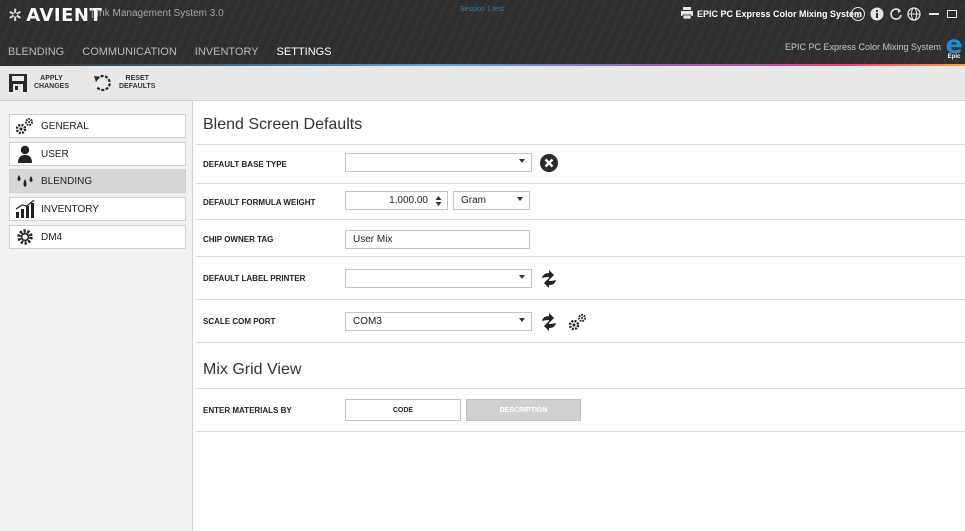 This screenshot has width=965, height=531. I want to click on default-formula-weight-row: DEFAULT FORMULA WEIGHT 1,000.00 Gram, so click(580, 202).